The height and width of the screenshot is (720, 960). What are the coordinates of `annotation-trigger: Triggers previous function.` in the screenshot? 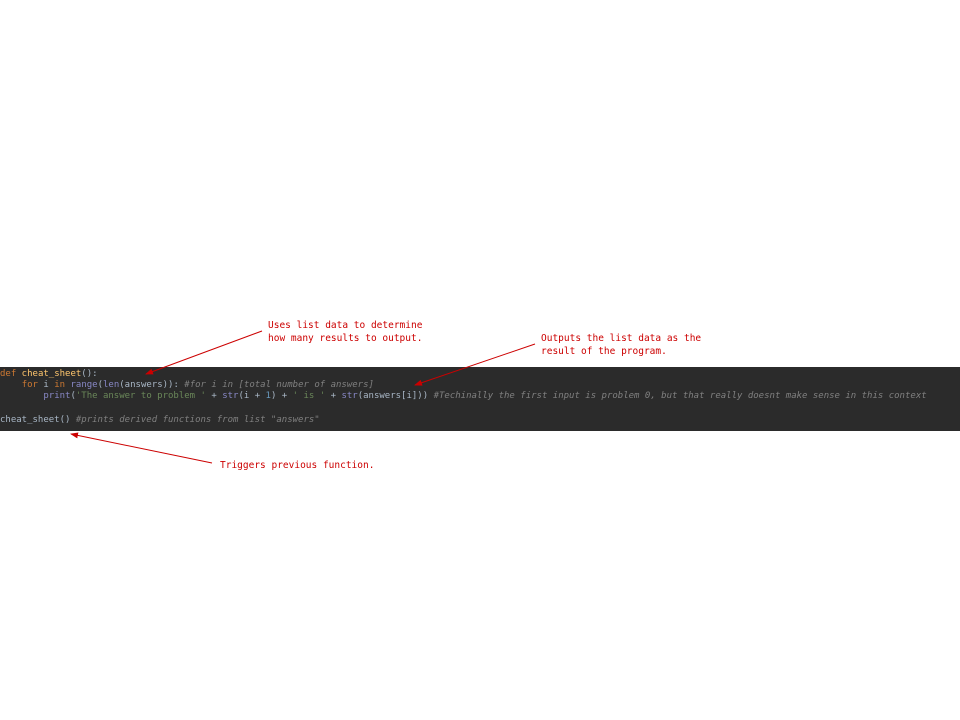 It's located at (297, 465).